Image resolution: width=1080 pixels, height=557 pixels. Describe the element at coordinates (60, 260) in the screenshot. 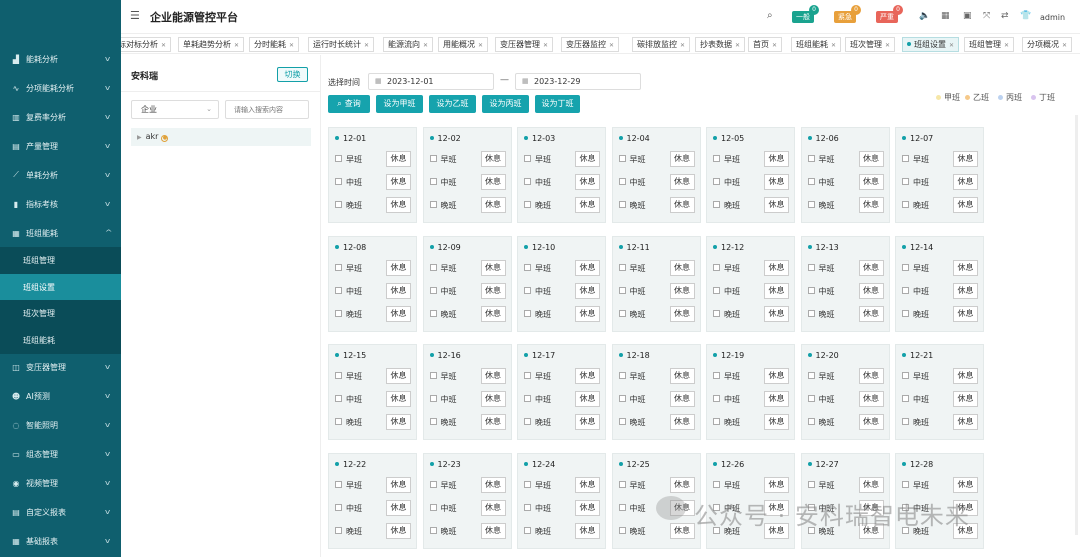

I see `sidebar-subitem: 班组管理` at that location.